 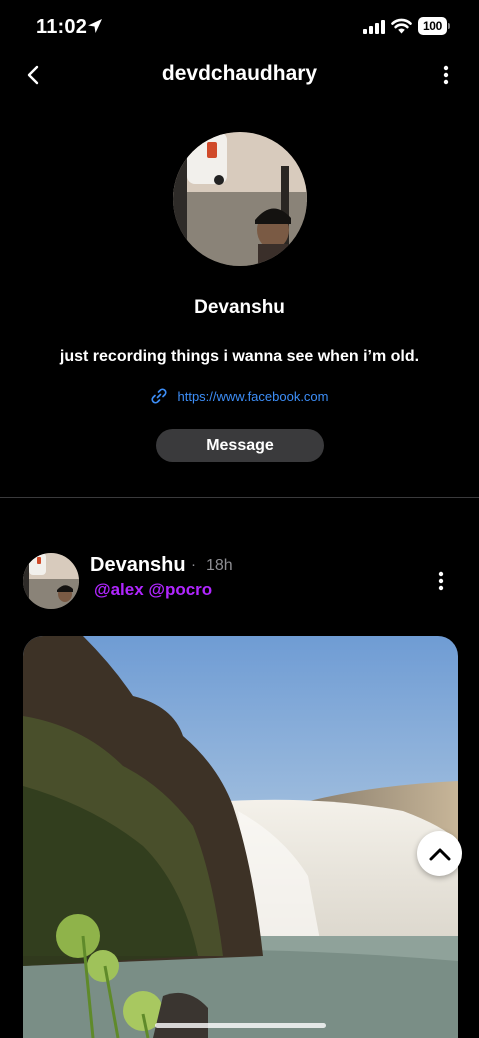 What do you see at coordinates (374, 27) in the screenshot?
I see `signal-icon` at bounding box center [374, 27].